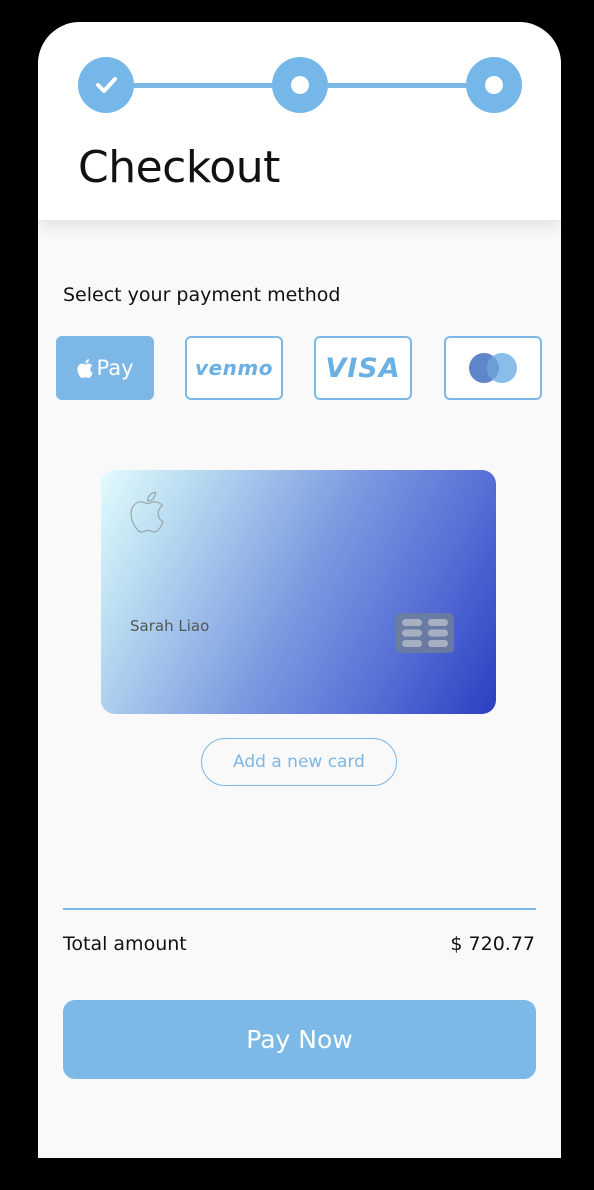 The height and width of the screenshot is (1190, 594). I want to click on payment-method-venmo: venmo, so click(234, 368).